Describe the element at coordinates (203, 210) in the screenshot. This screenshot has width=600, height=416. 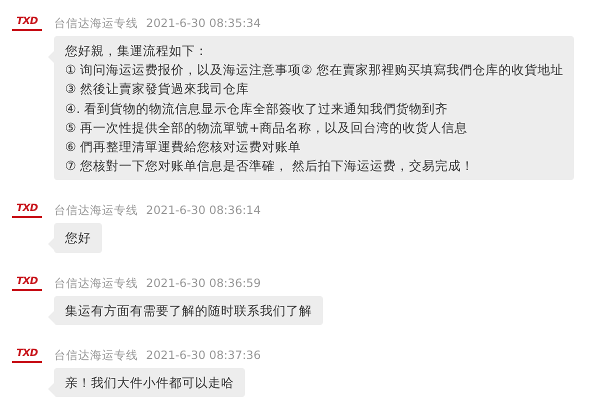
I see `message-time: 2021-6-30 08:36:14` at that location.